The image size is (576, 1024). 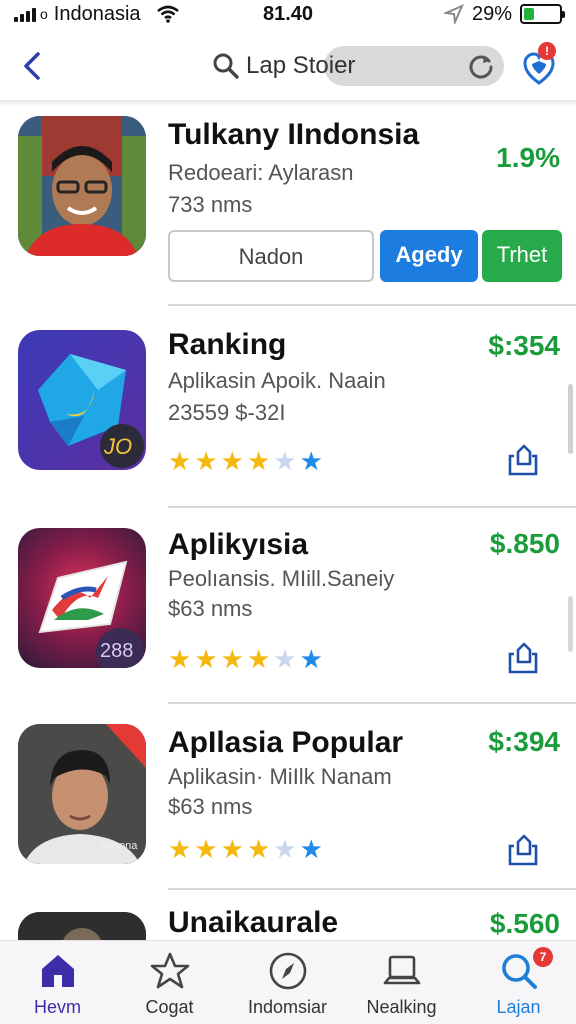 I want to click on location-icon, so click(x=453, y=14).